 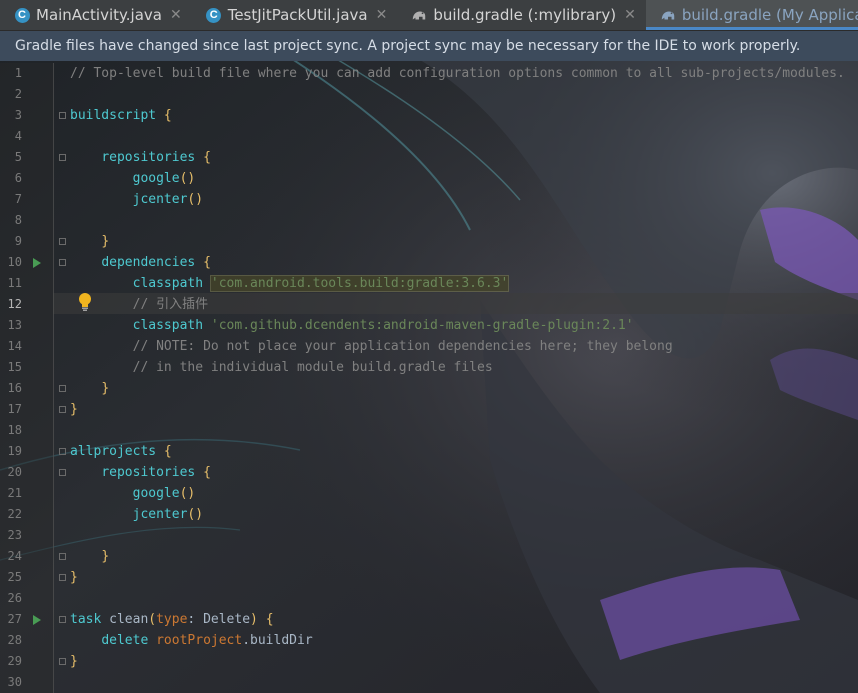 I want to click on tab-label: build.gradle (My Application), so click(x=769, y=15).